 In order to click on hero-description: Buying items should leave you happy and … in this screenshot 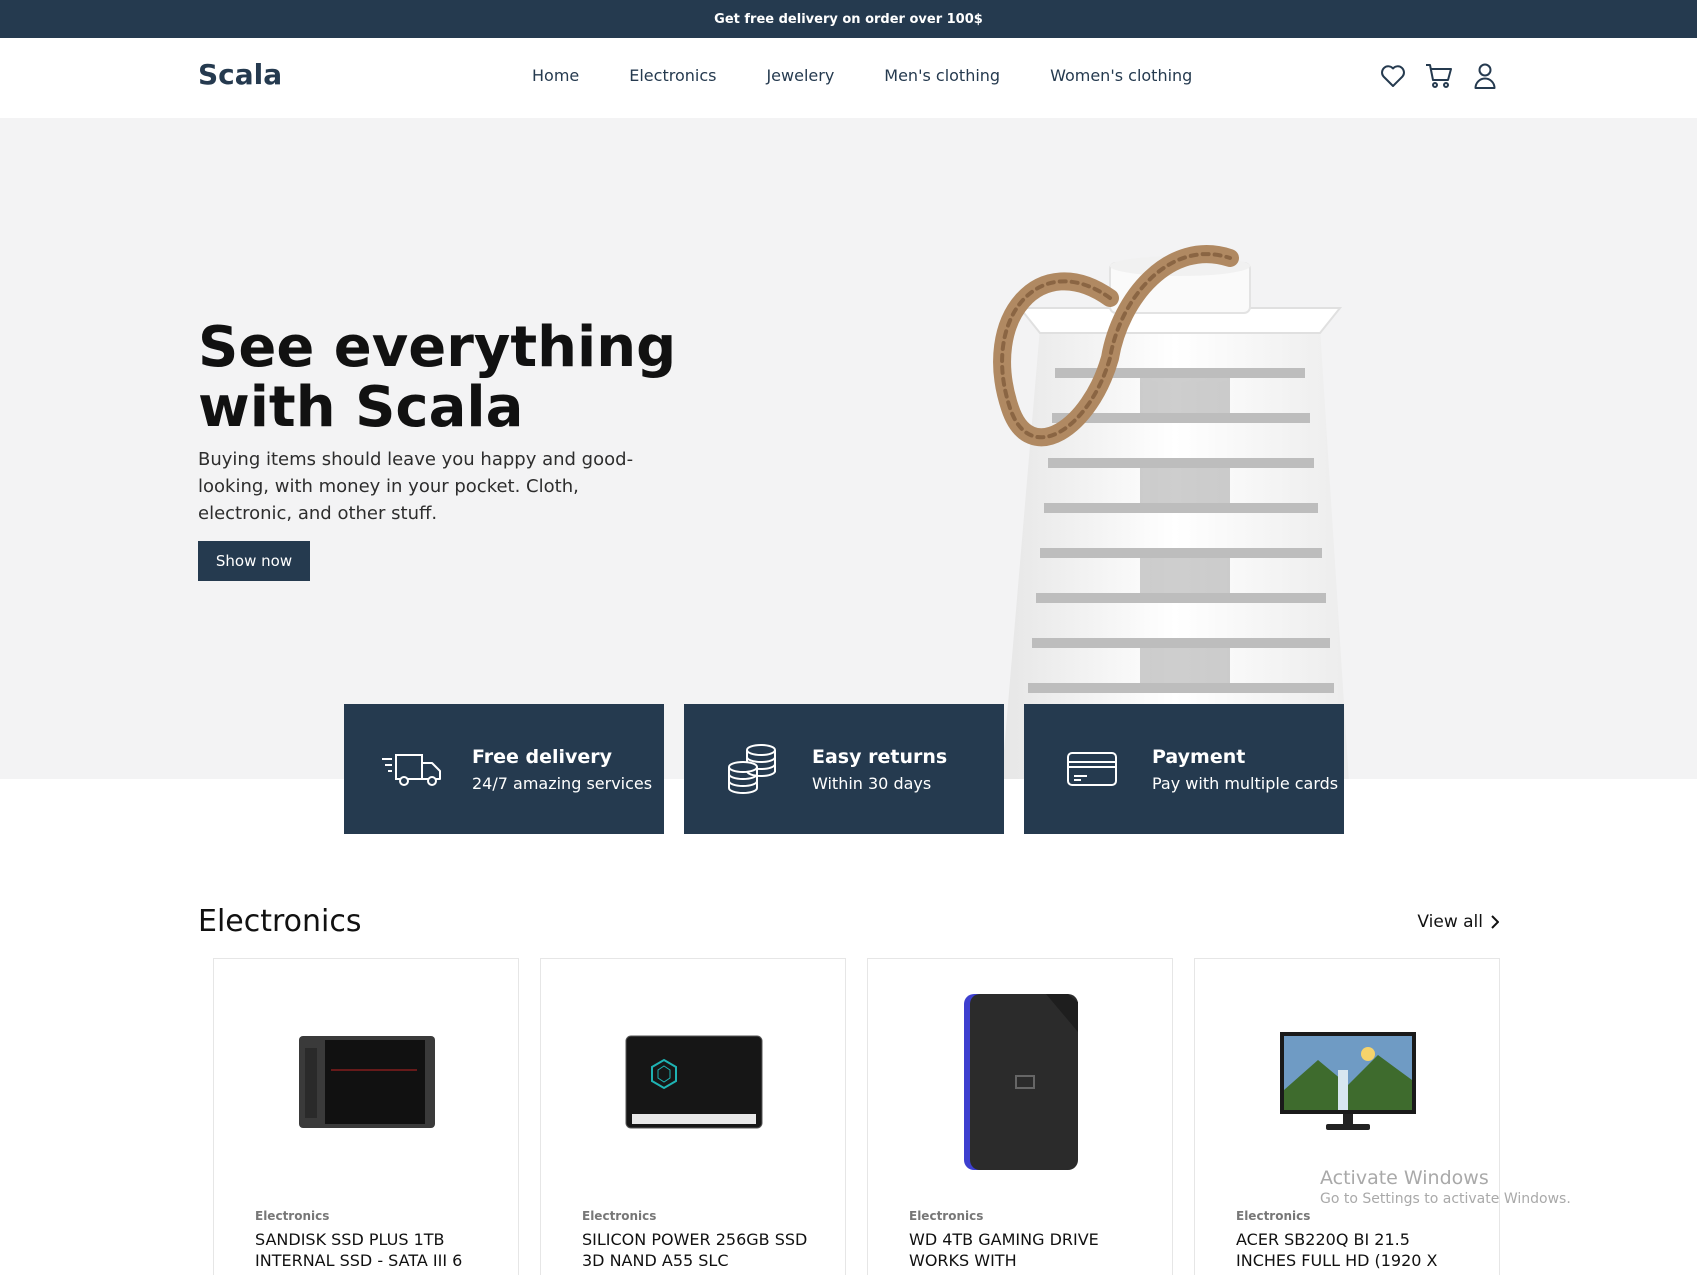, I will do `click(416, 486)`.